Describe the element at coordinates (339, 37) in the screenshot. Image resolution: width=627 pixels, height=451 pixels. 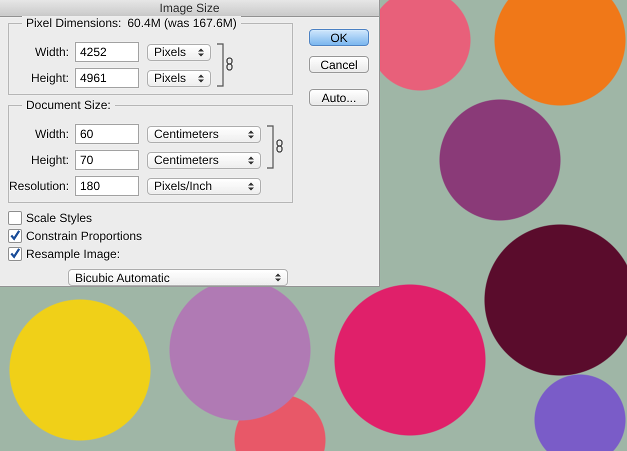
I see `dialog-button: OK` at that location.